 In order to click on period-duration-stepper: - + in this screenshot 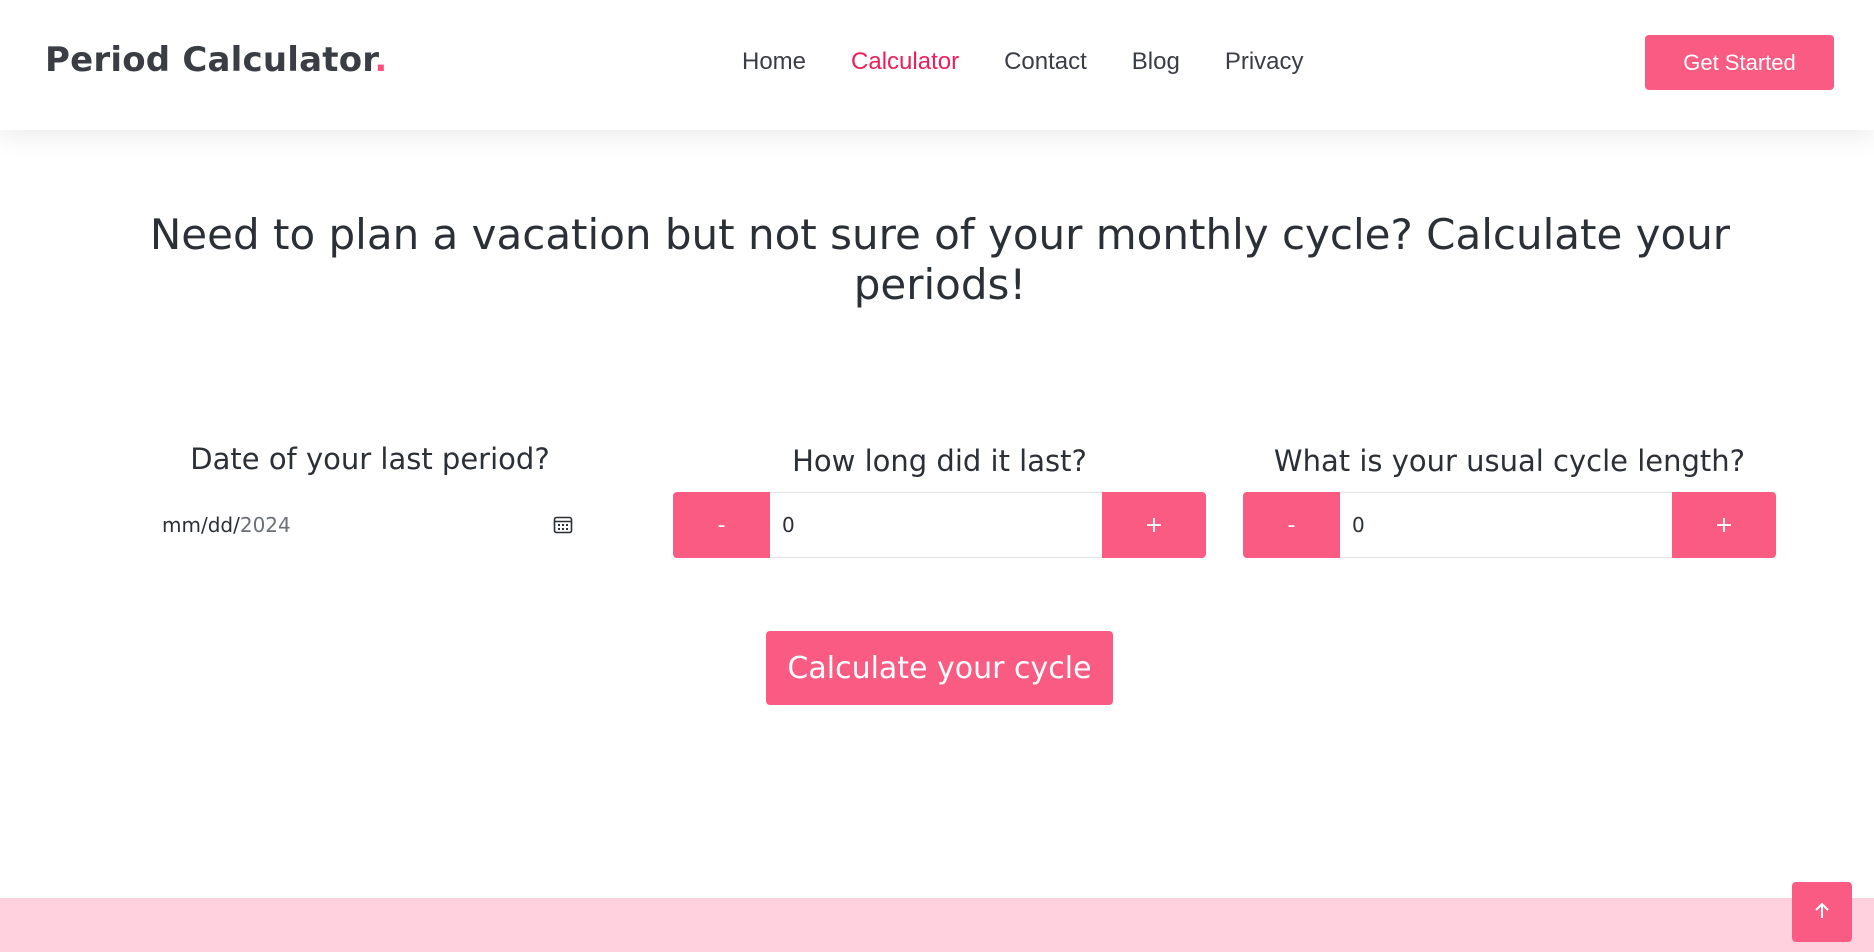, I will do `click(939, 525)`.